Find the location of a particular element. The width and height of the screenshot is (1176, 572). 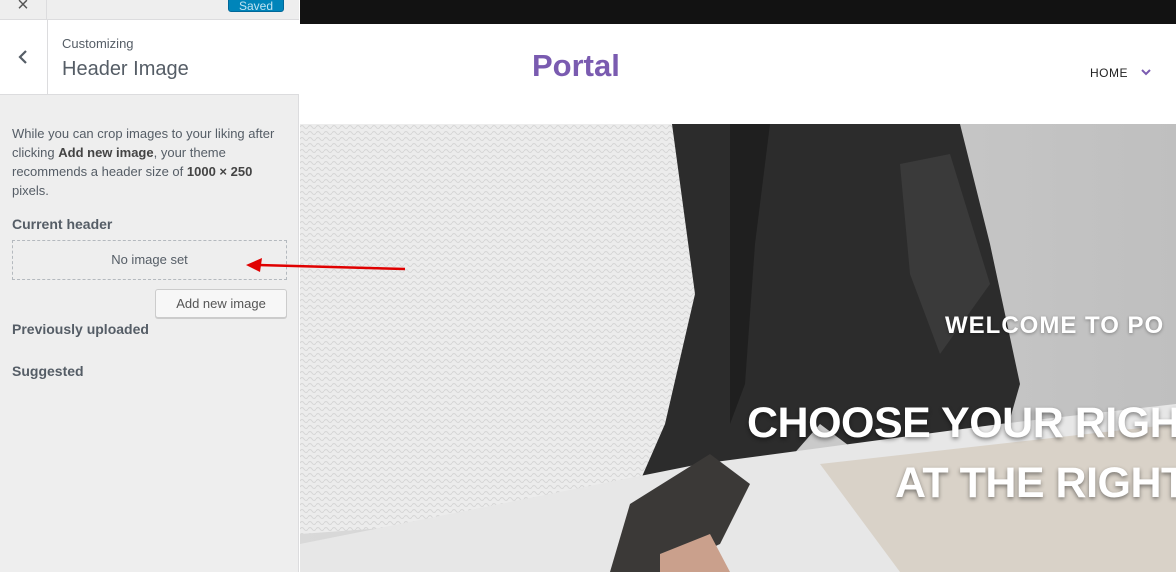

close-icon: × is located at coordinates (23, 10).